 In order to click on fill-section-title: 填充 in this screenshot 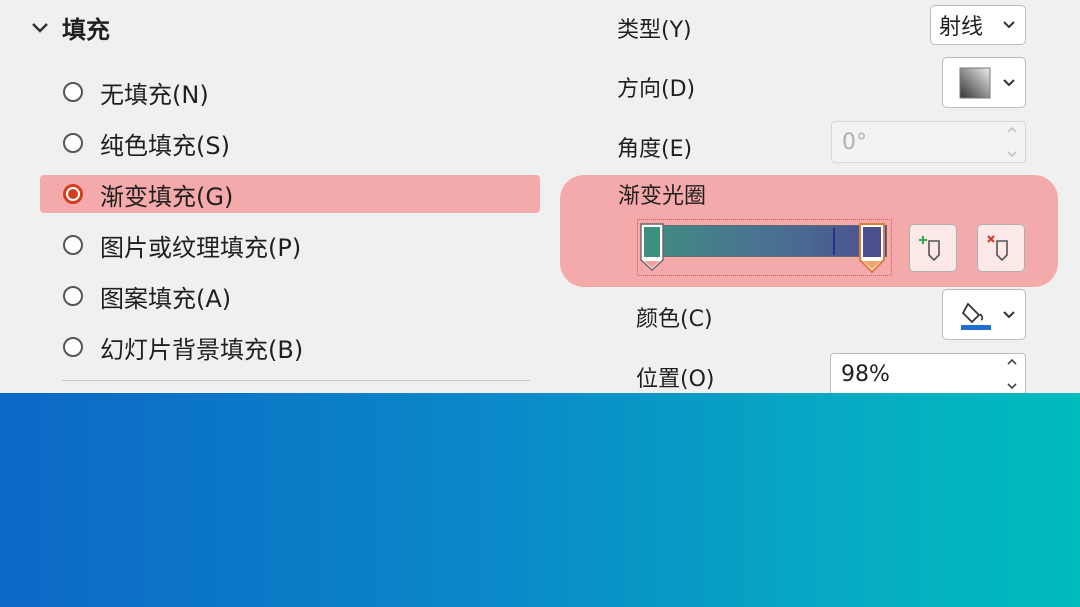, I will do `click(86, 29)`.